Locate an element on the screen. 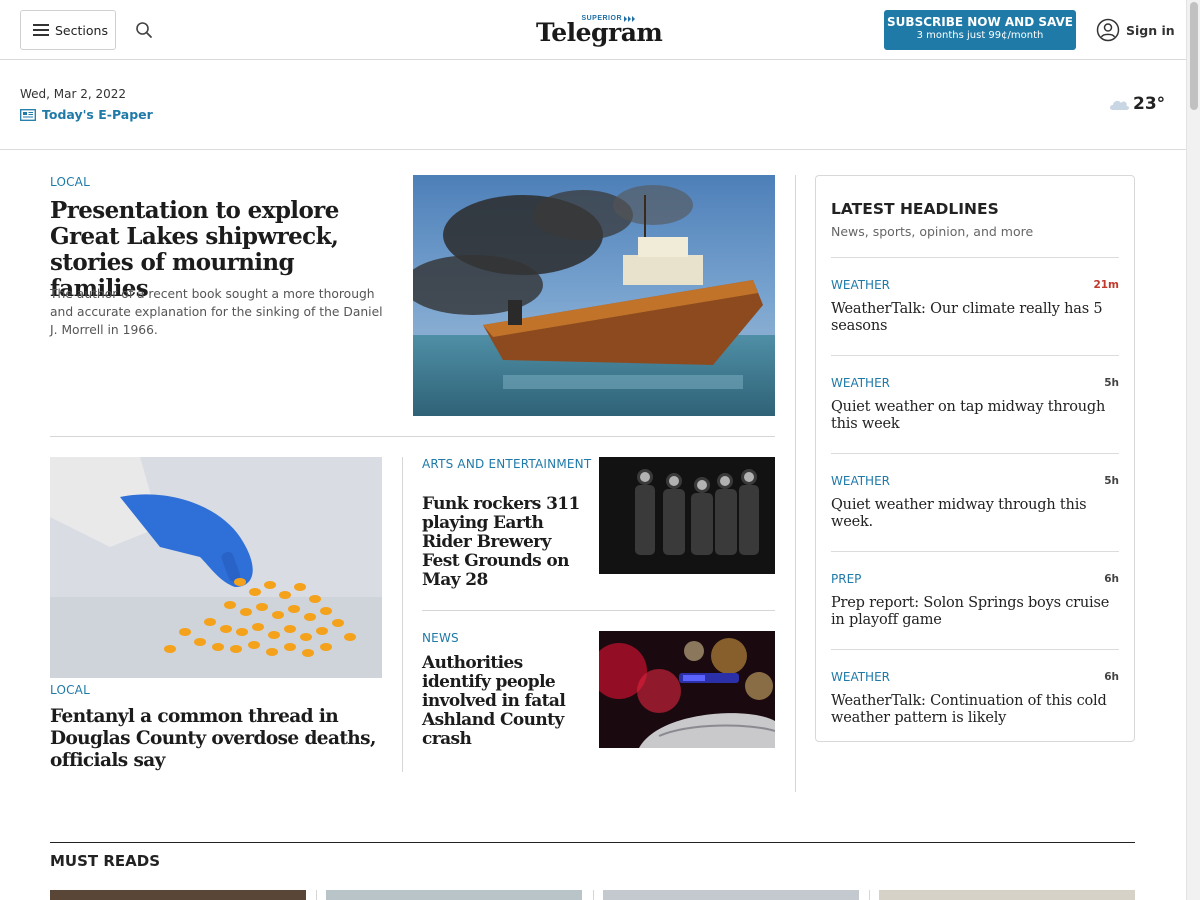  temperature: 23° is located at coordinates (1149, 104).